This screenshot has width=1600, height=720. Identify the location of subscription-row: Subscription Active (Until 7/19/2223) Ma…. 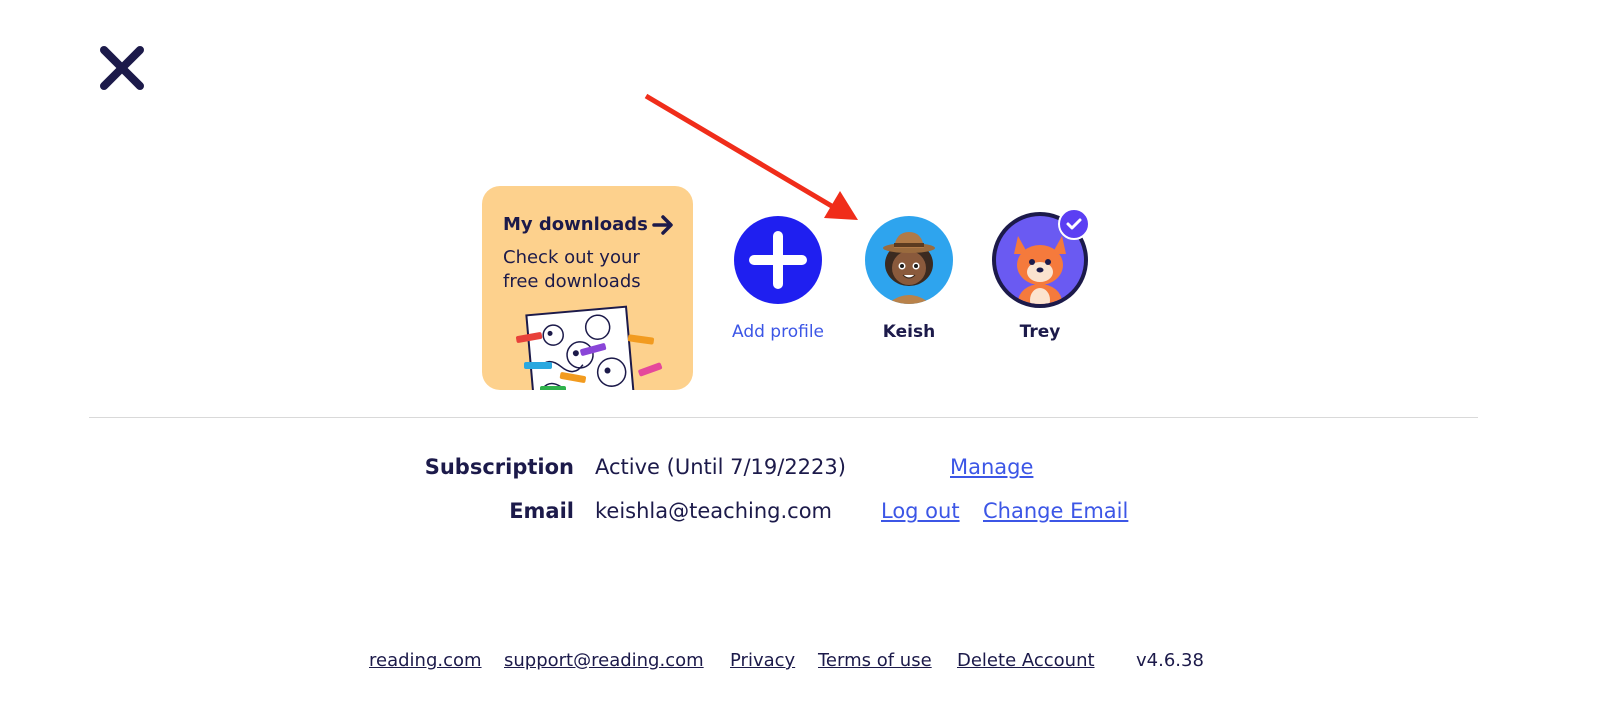
(800, 470).